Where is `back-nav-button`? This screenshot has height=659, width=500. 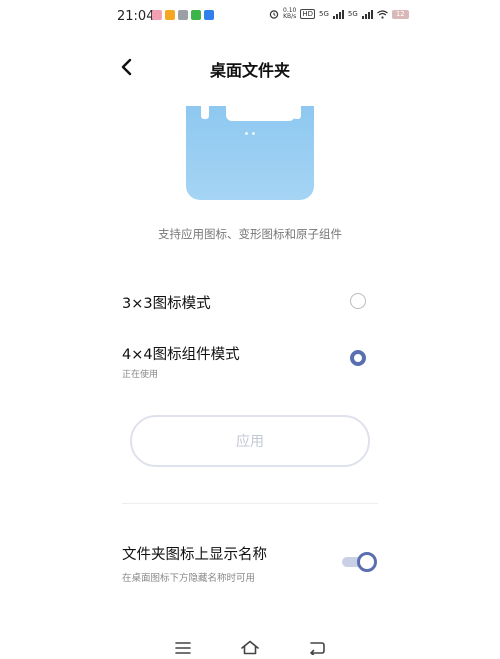 back-nav-button is located at coordinates (318, 648).